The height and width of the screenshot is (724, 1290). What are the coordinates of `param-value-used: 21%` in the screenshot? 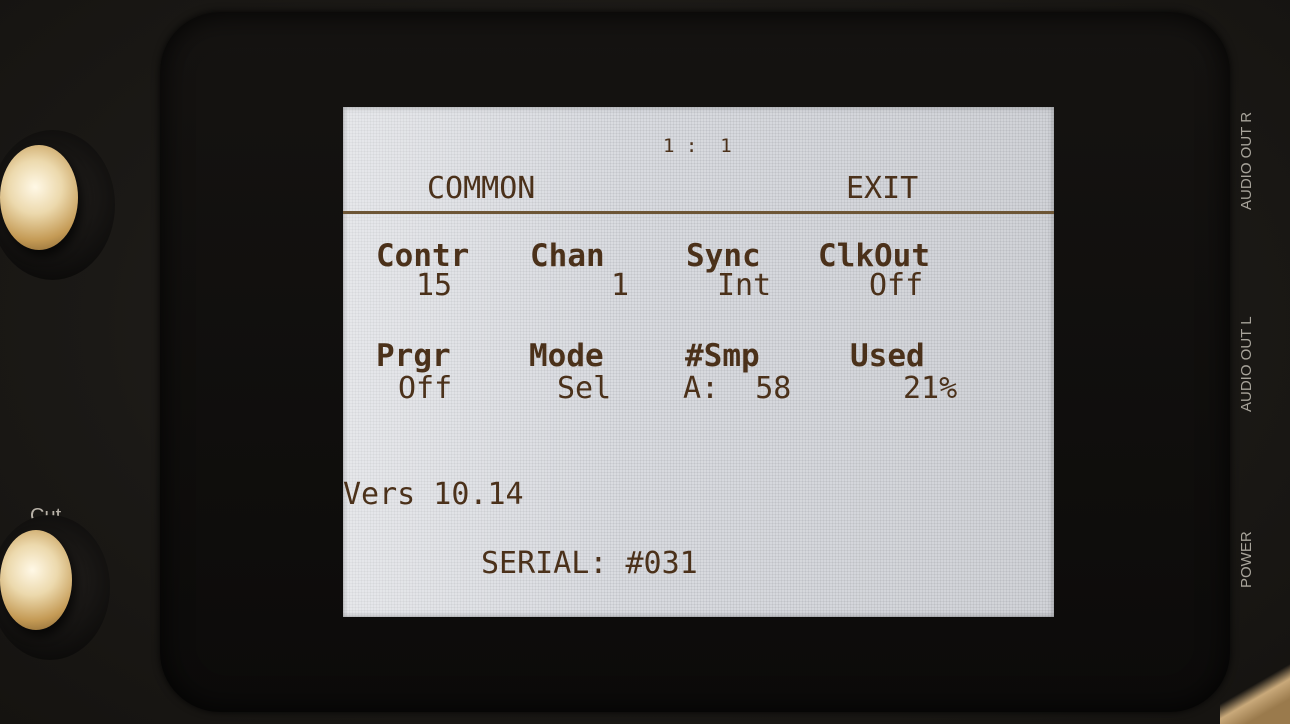 It's located at (930, 388).